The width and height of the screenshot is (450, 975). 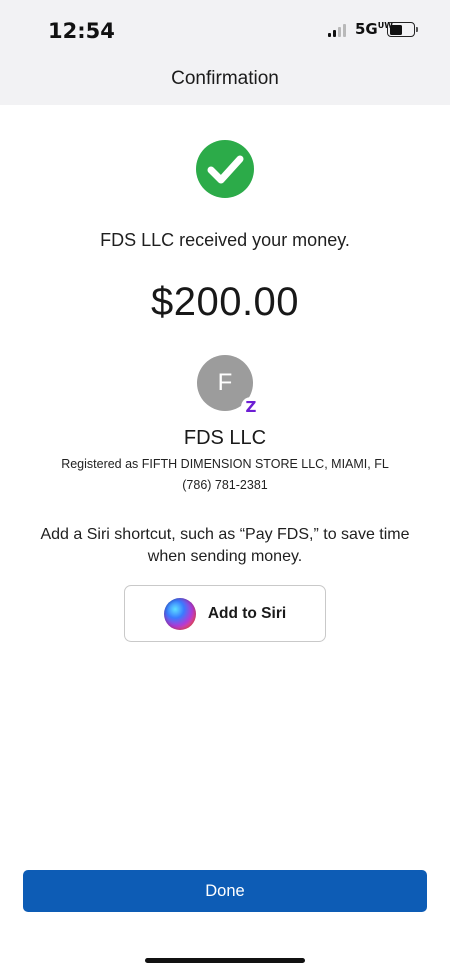 What do you see at coordinates (225, 485) in the screenshot?
I see `recipient-phone: (786) 781-2381` at bounding box center [225, 485].